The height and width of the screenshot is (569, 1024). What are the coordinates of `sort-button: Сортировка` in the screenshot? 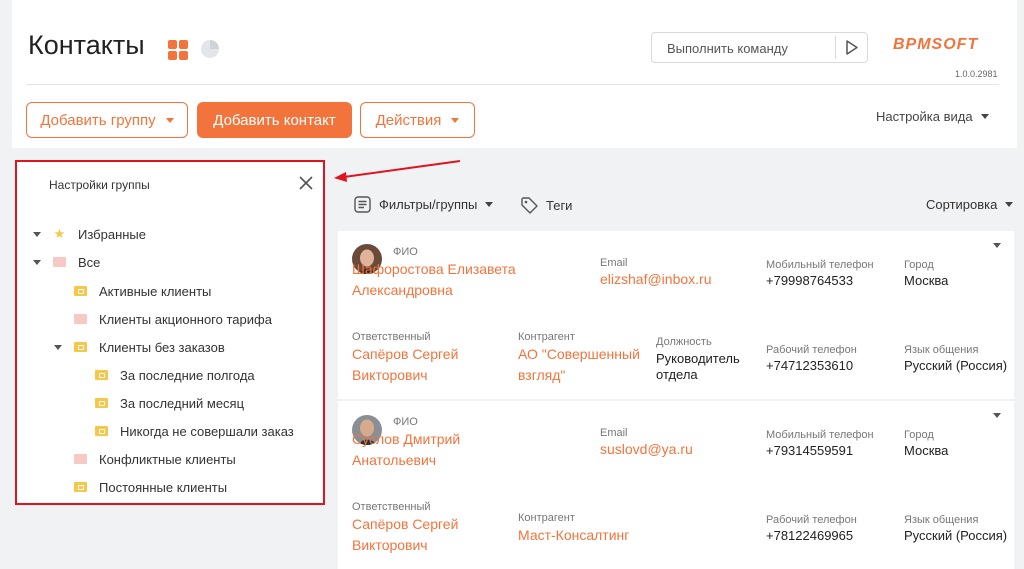 It's located at (970, 204).